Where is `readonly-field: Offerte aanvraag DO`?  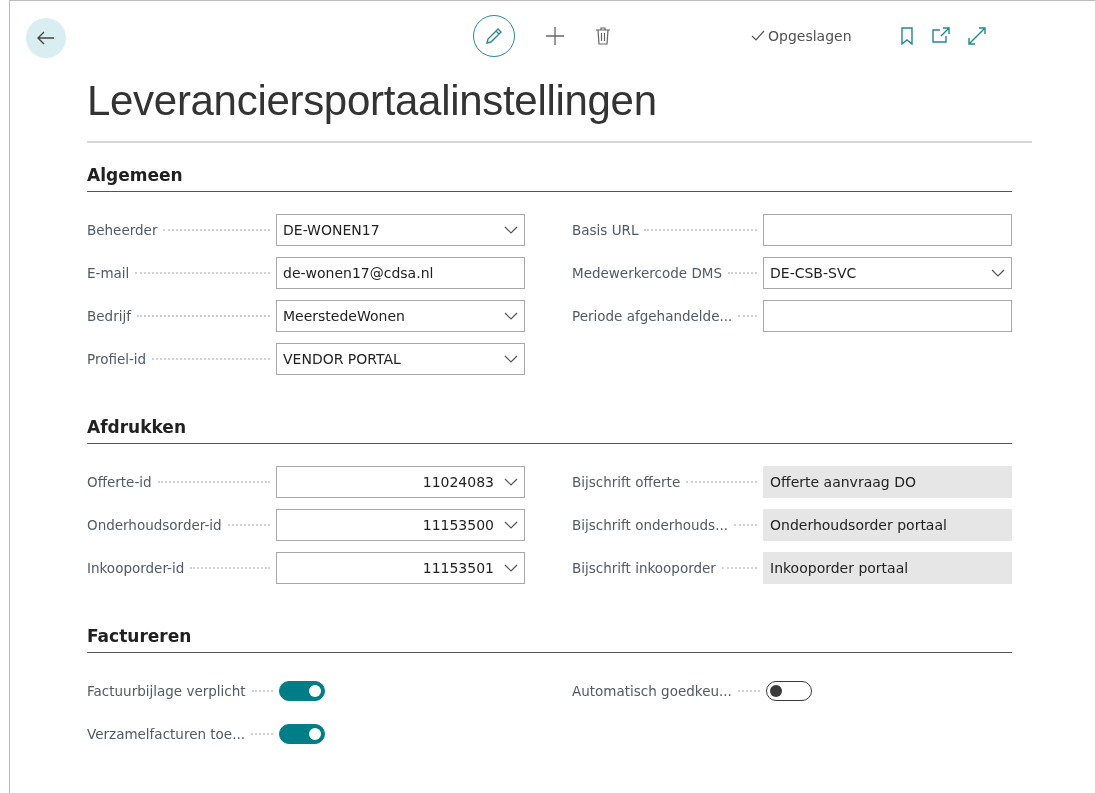
readonly-field: Offerte aanvraag DO is located at coordinates (887, 482).